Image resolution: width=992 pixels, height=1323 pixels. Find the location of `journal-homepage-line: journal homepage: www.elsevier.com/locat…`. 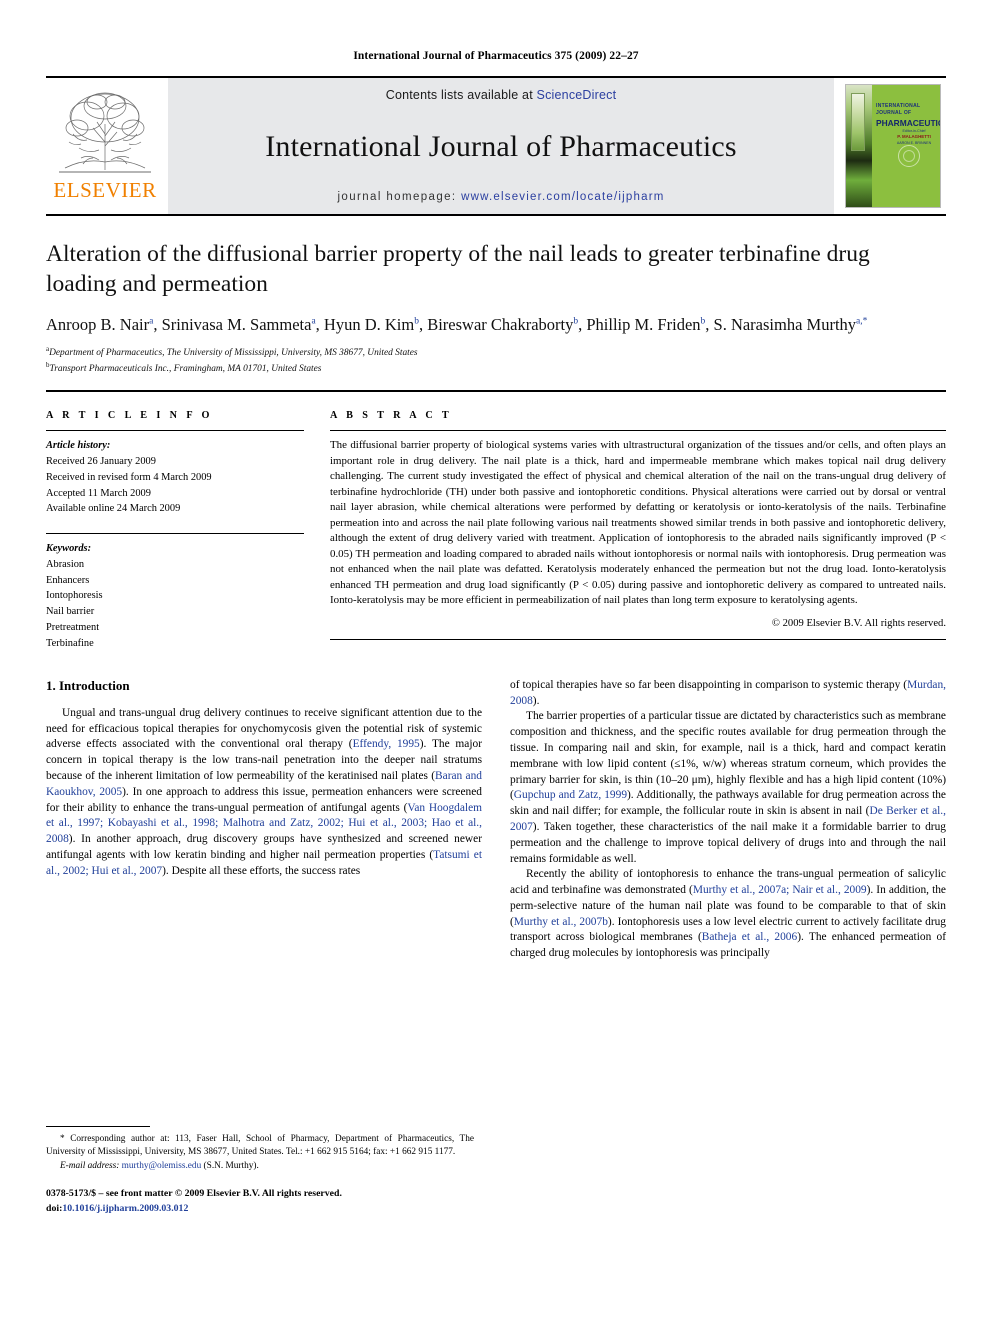

journal-homepage-line: journal homepage: www.elsevier.com/locat… is located at coordinates (500, 197).